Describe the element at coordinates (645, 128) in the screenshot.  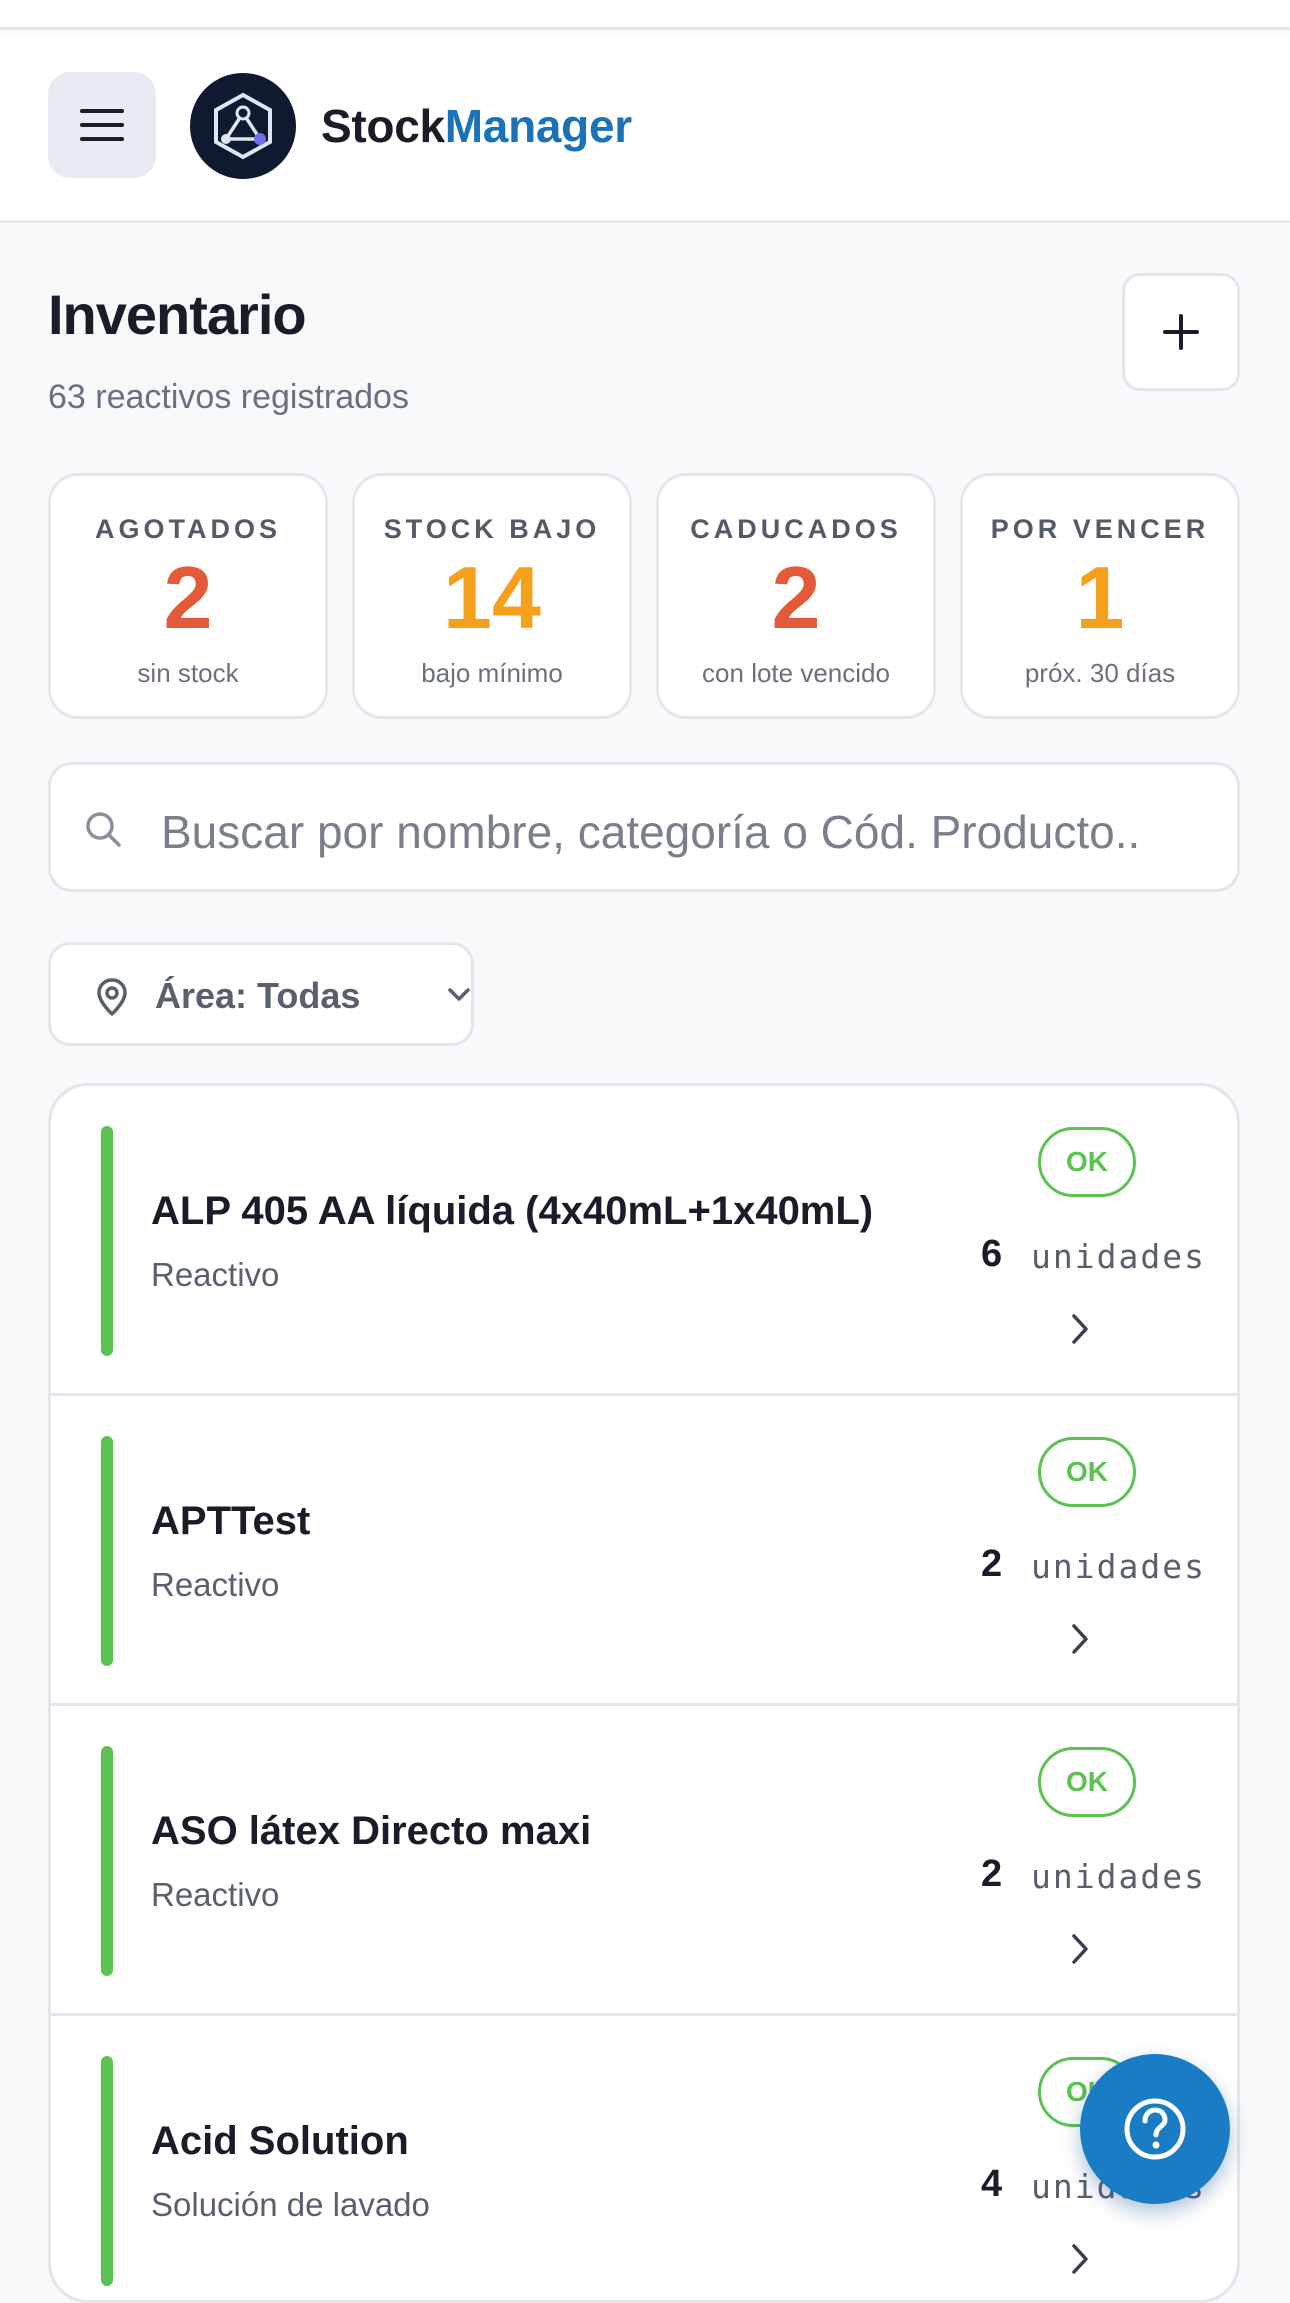
I see `app-header: StockManager` at that location.